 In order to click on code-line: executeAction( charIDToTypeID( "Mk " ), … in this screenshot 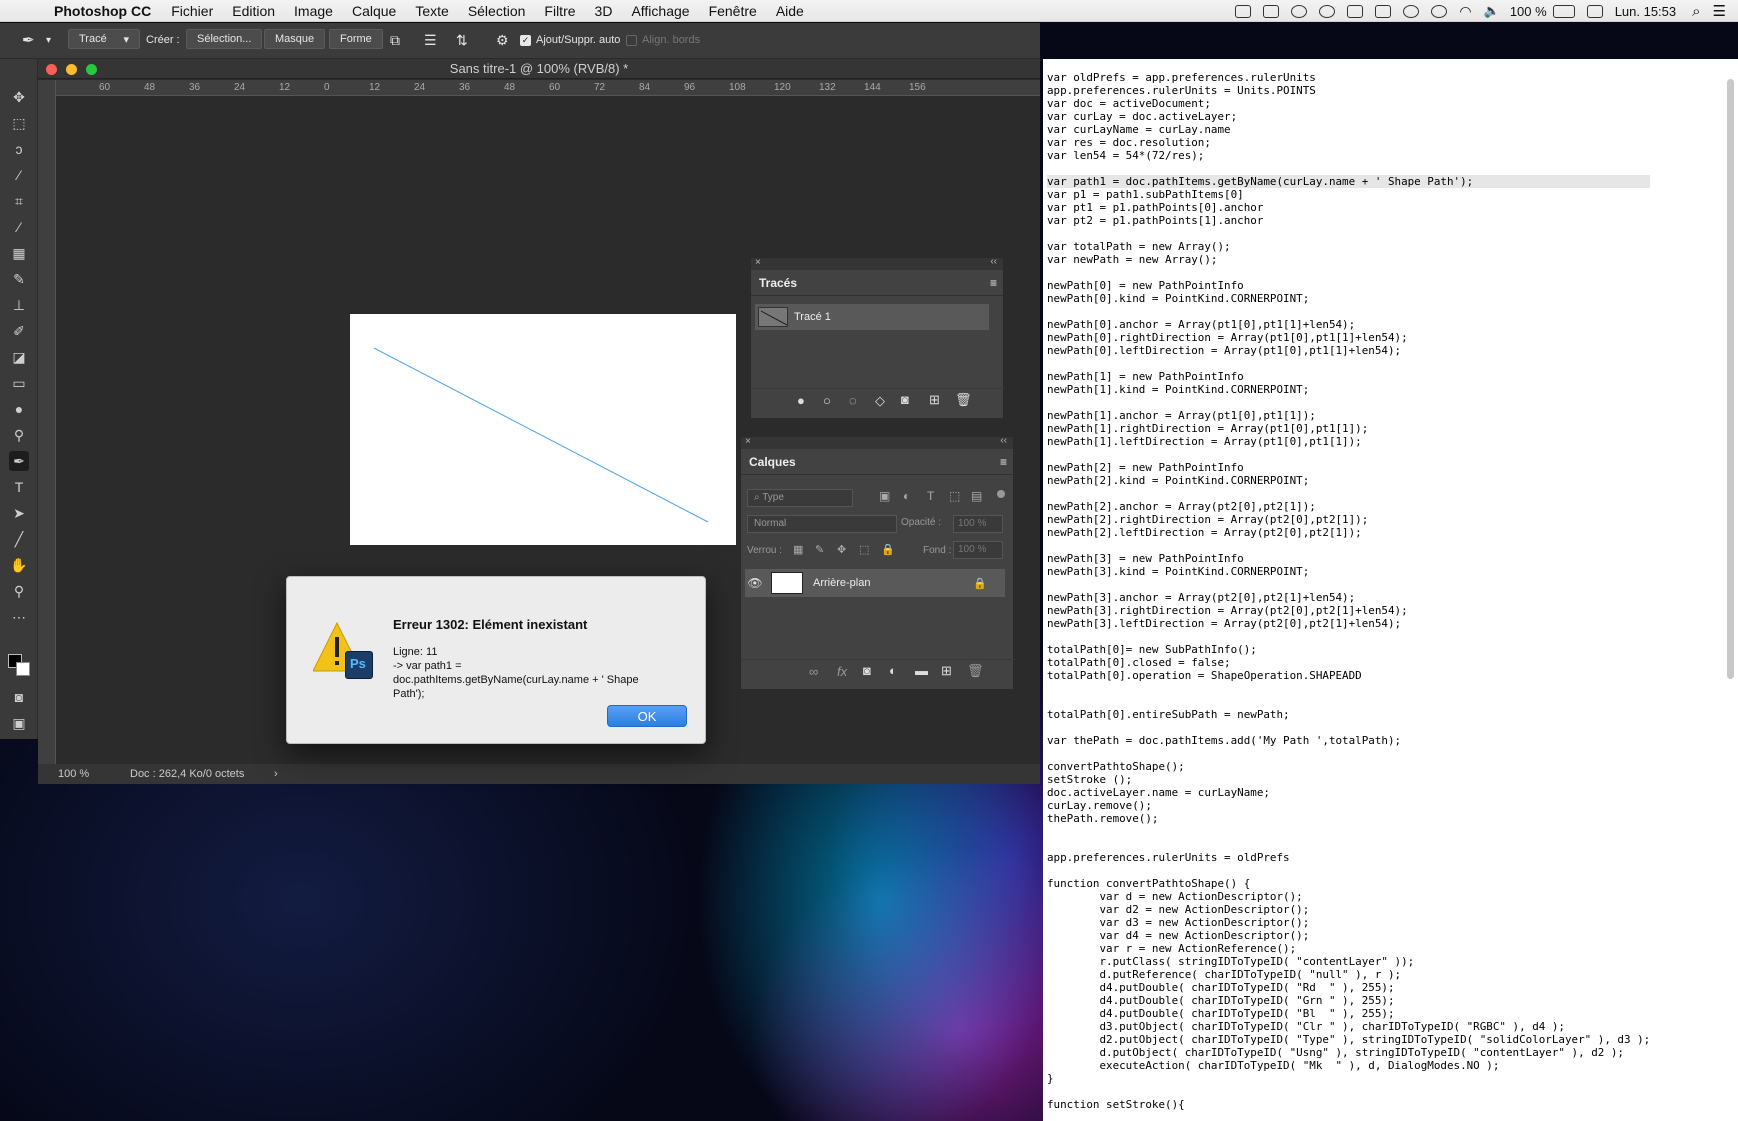, I will do `click(1348, 1065)`.